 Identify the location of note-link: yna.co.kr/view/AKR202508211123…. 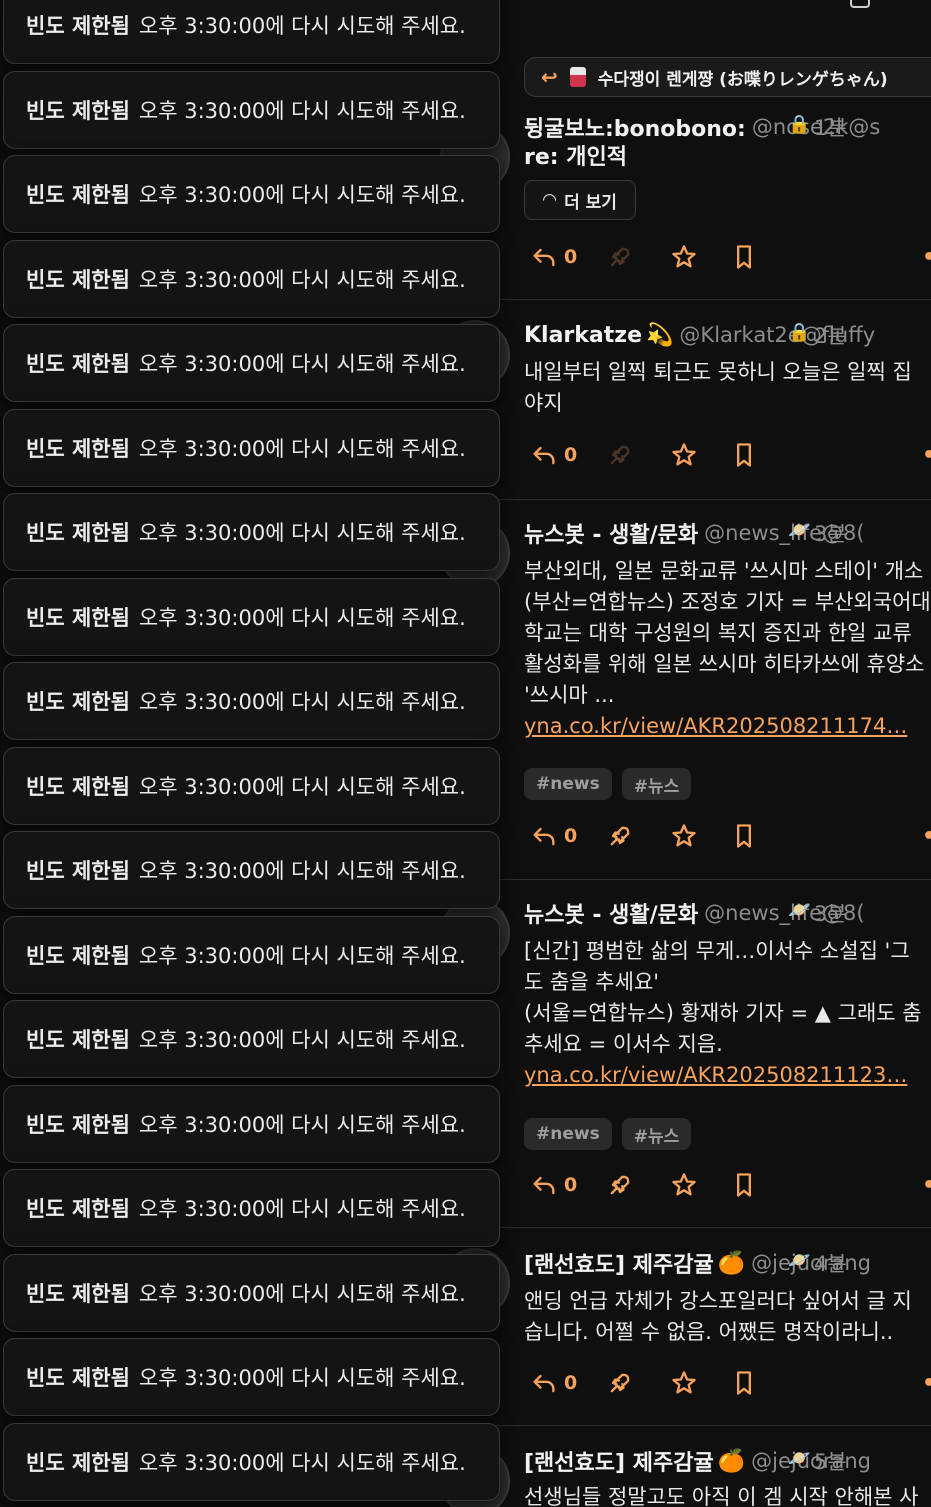
(727, 1075).